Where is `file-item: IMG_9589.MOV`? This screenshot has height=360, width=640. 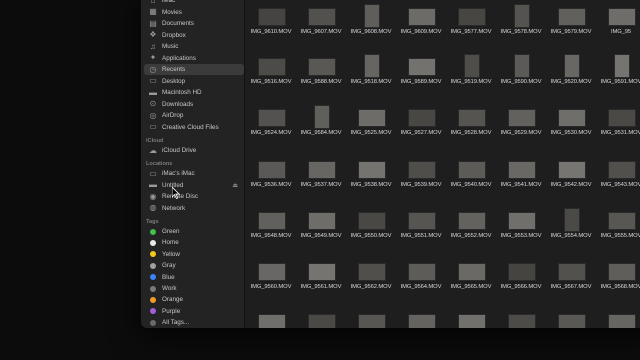
file-item: IMG_9589.MOV is located at coordinates (421, 71).